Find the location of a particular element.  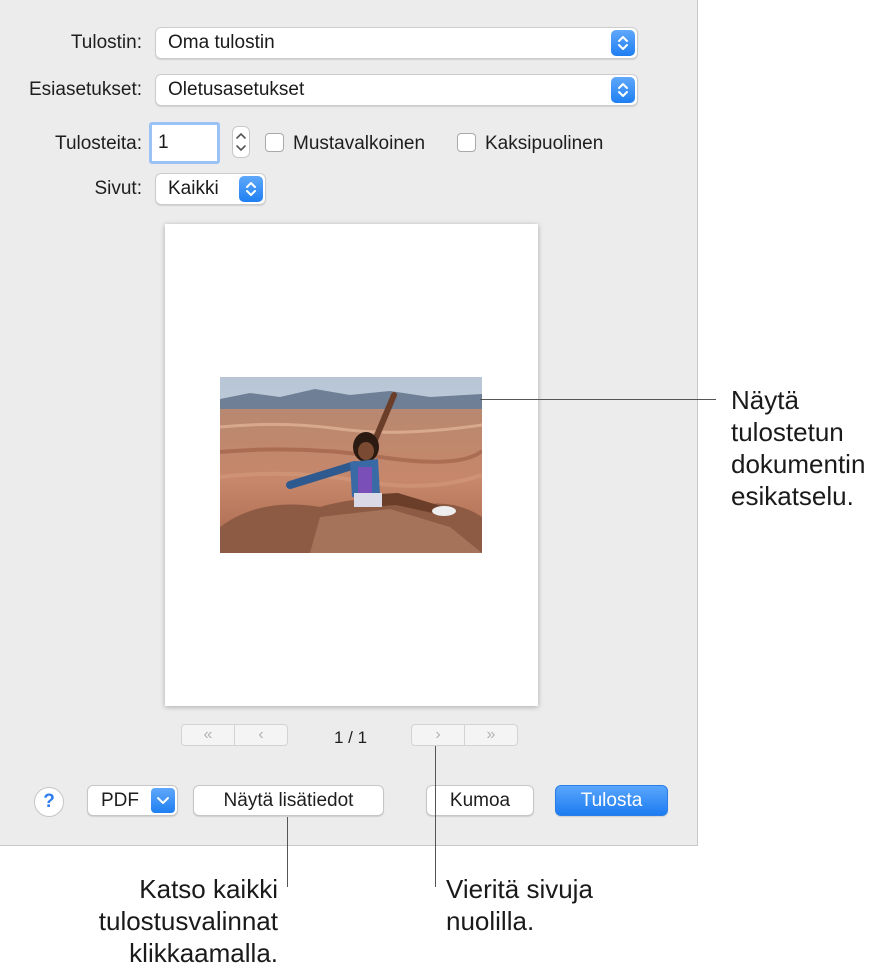

nav-forward-group: › » is located at coordinates (464, 735).